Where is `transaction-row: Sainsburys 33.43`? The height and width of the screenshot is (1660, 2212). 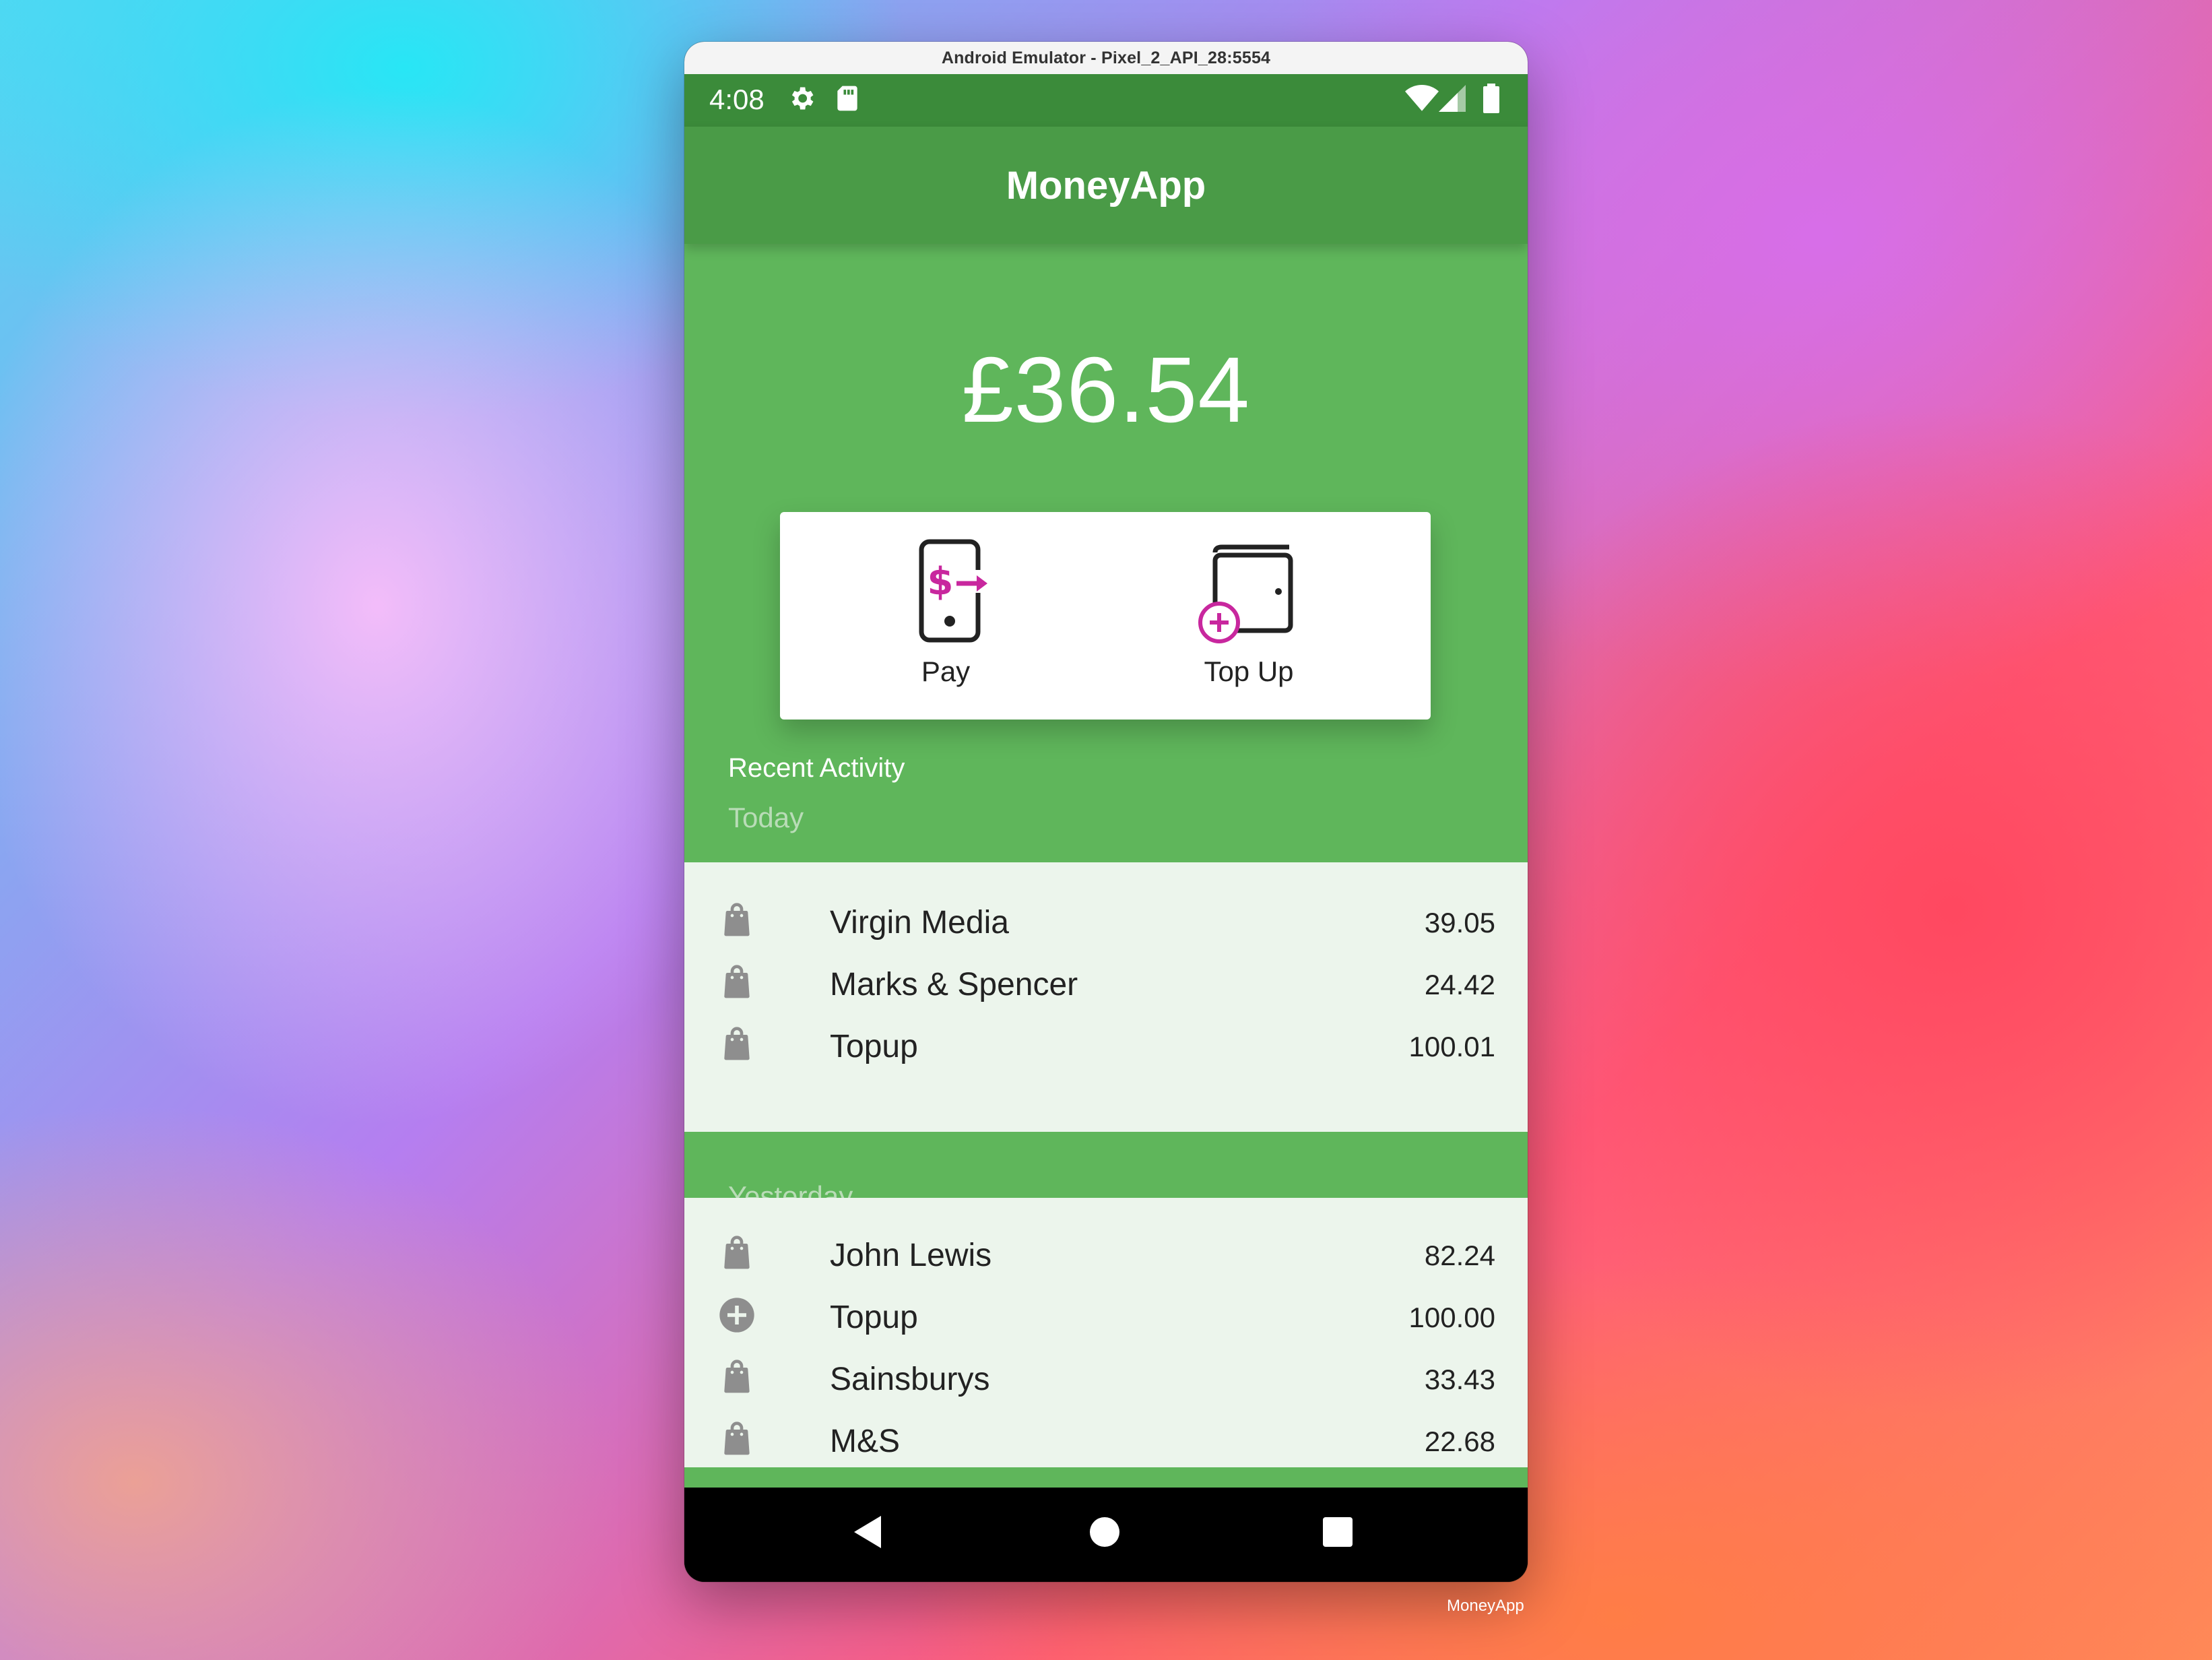 transaction-row: Sainsburys 33.43 is located at coordinates (1106, 1376).